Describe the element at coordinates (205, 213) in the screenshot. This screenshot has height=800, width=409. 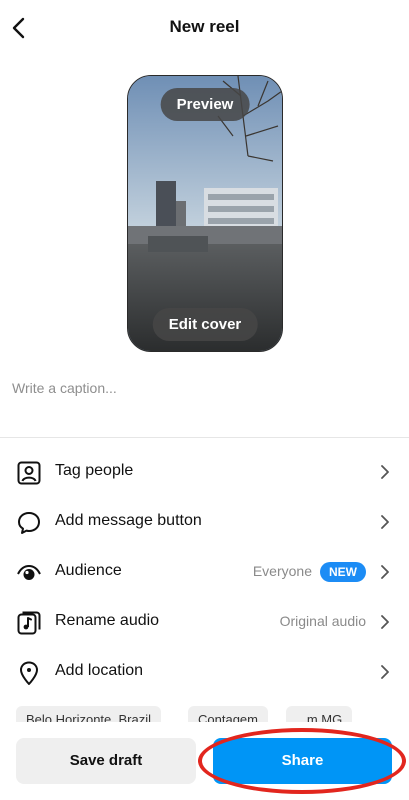
I see `reel-preview-card: Preview Edit cover` at that location.